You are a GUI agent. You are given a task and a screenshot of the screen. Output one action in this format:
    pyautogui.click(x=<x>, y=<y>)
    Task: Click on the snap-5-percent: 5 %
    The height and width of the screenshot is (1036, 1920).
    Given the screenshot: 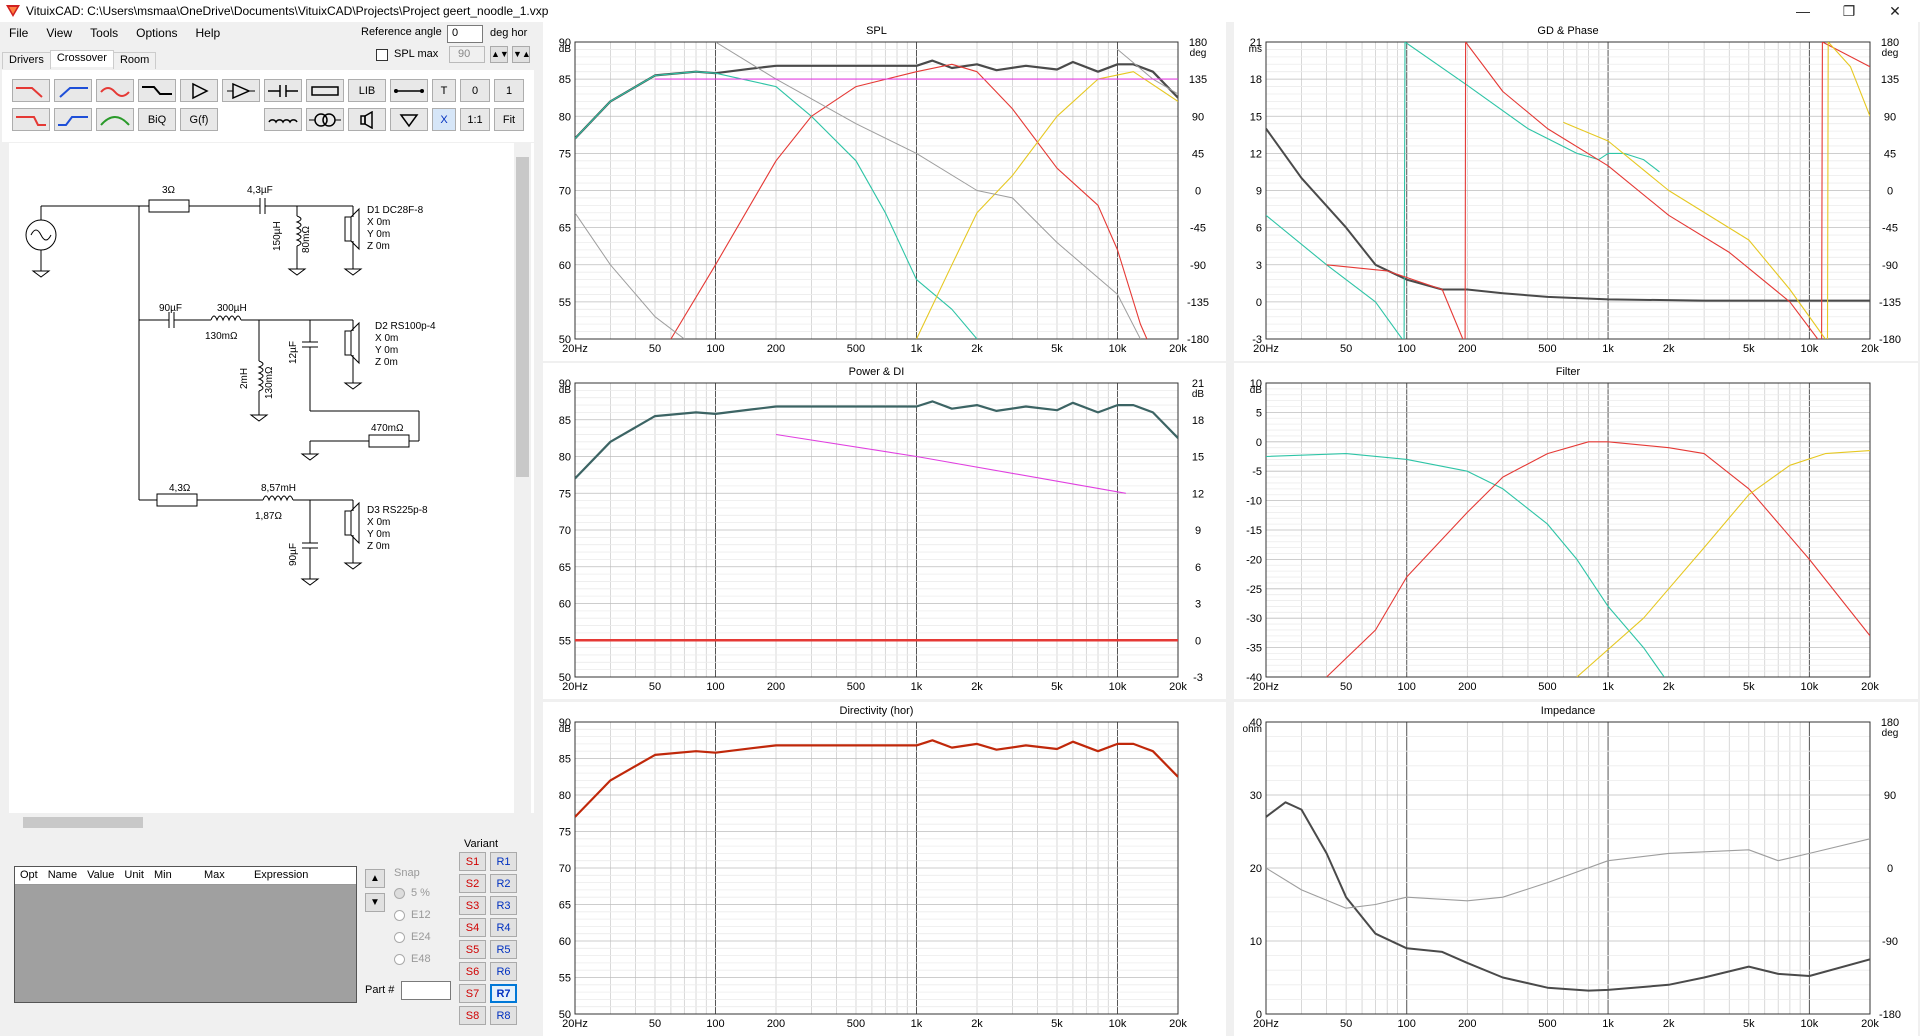 What is the action you would take?
    pyautogui.click(x=412, y=893)
    